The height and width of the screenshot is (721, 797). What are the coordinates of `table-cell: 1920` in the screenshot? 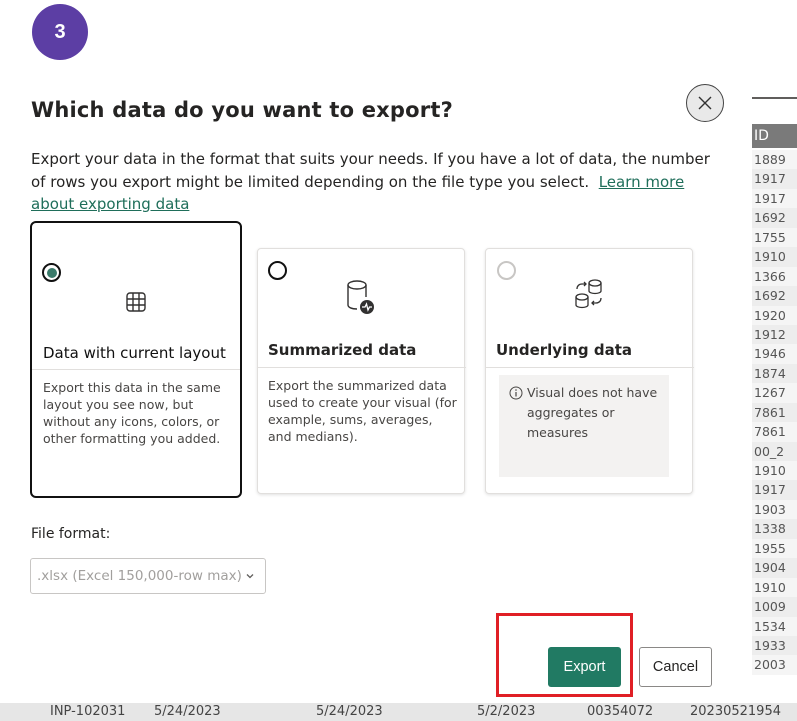 It's located at (774, 315).